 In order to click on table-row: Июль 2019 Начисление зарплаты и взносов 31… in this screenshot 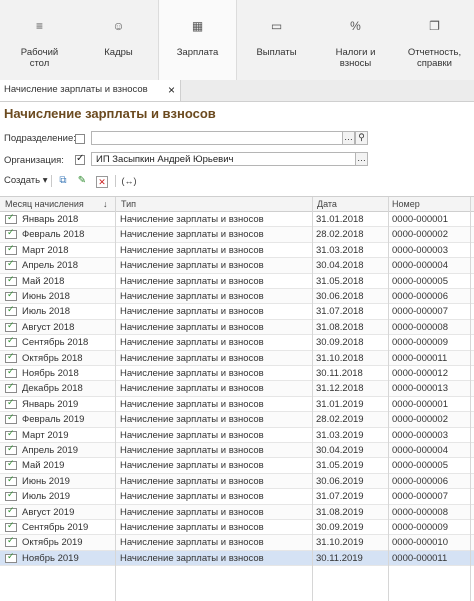, I will do `click(237, 497)`.